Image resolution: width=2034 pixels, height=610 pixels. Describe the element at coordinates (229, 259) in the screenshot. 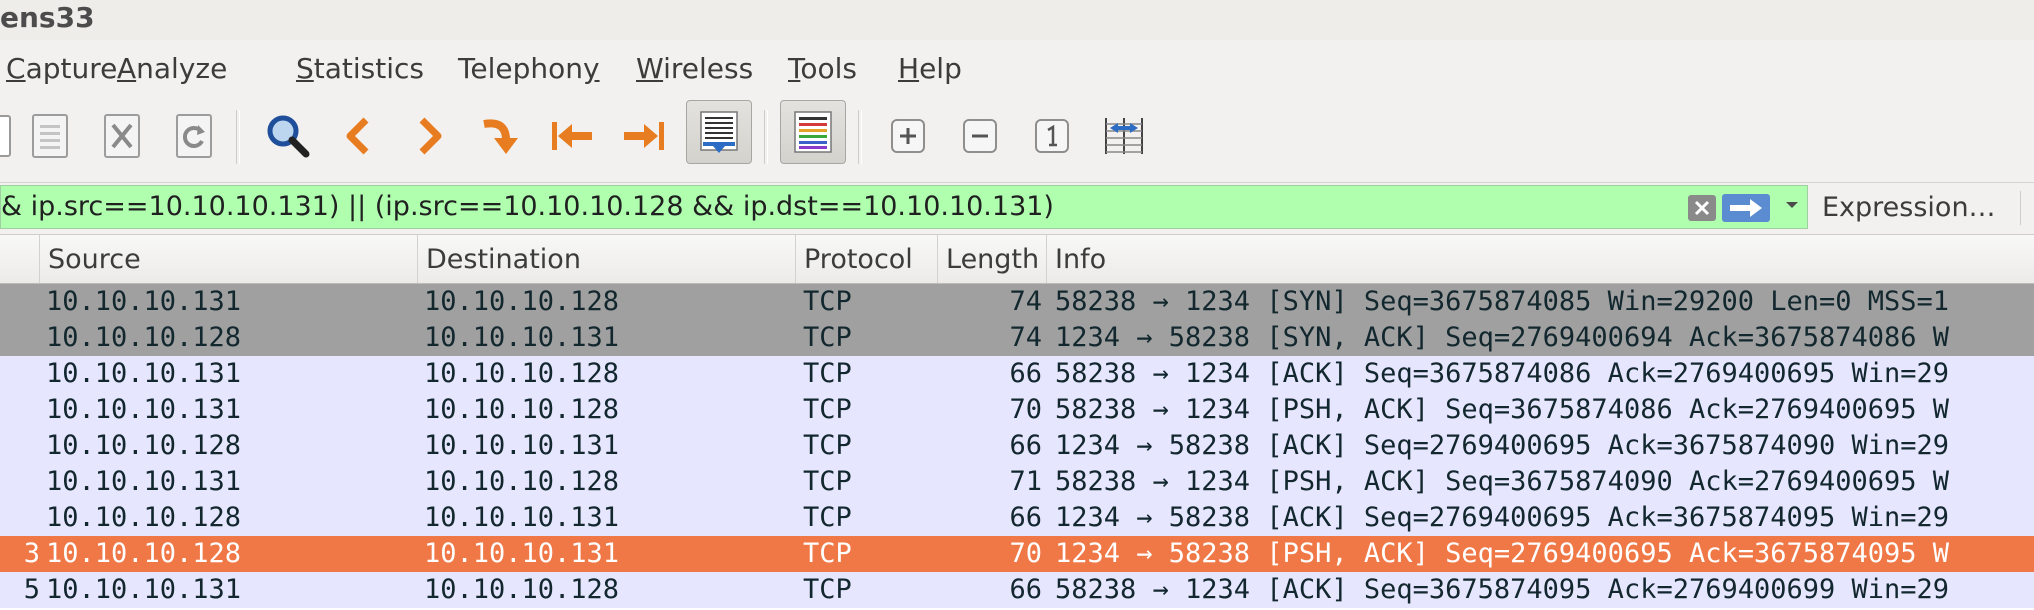

I see `column-header-source: Source` at that location.